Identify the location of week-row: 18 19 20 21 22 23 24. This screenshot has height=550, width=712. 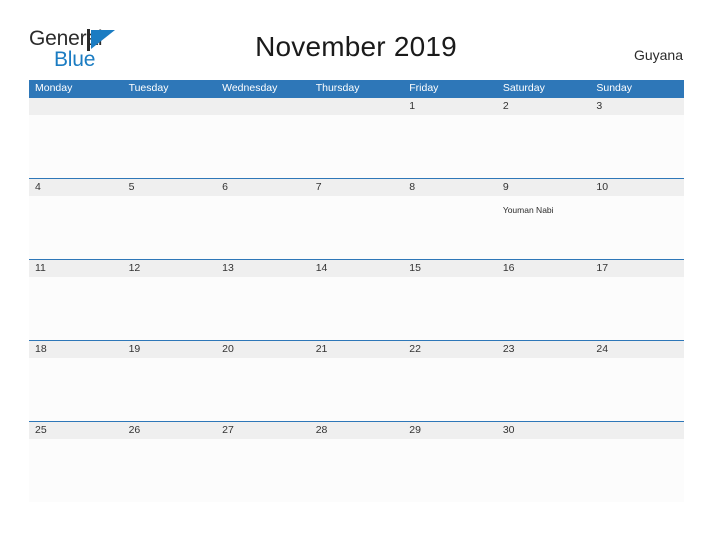
(356, 380).